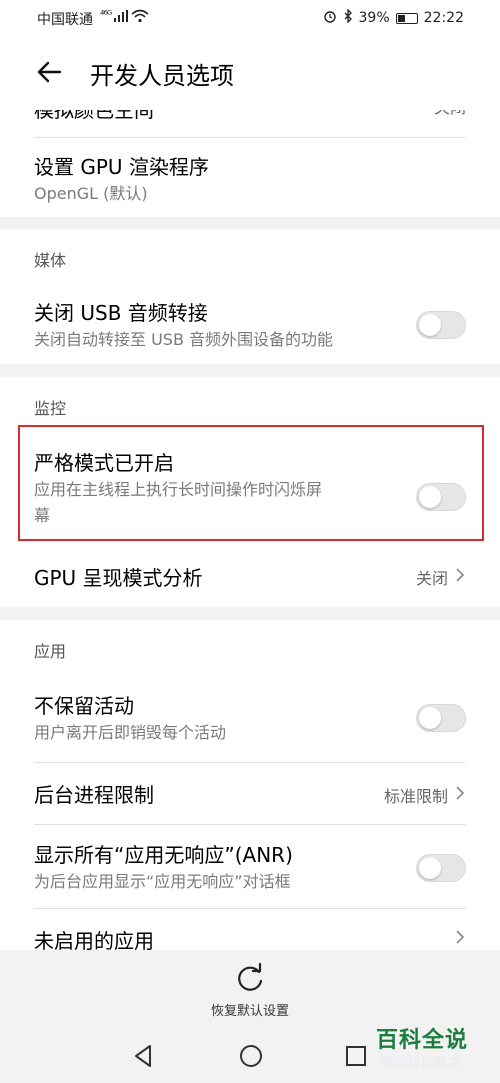 This screenshot has width=500, height=1083. What do you see at coordinates (106, 14) in the screenshot?
I see `network-type: ⁴⁶ᴳ` at bounding box center [106, 14].